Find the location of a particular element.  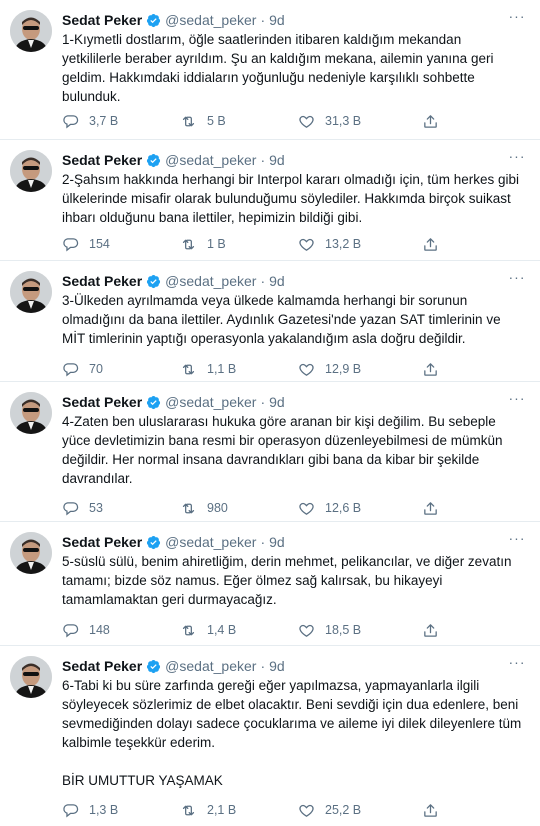

reply-button: 148 is located at coordinates (86, 630).